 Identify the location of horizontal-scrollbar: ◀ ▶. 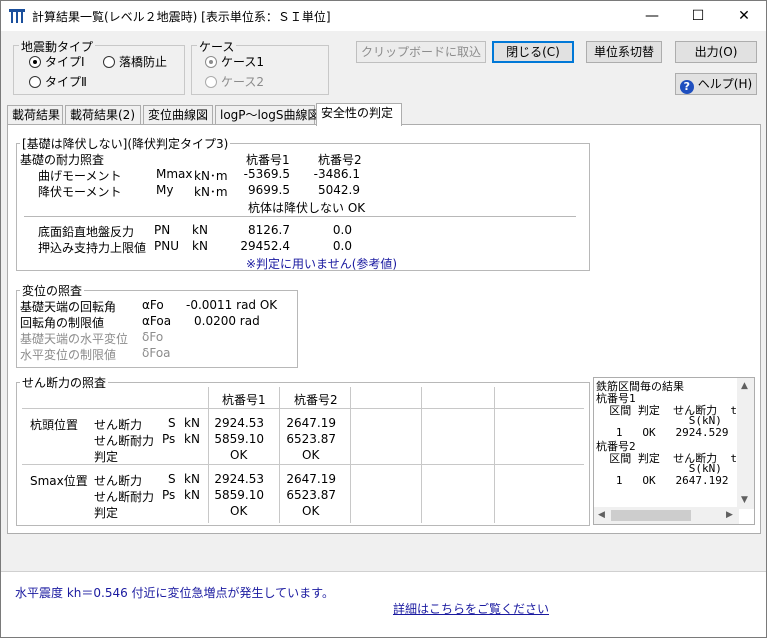
(666, 515).